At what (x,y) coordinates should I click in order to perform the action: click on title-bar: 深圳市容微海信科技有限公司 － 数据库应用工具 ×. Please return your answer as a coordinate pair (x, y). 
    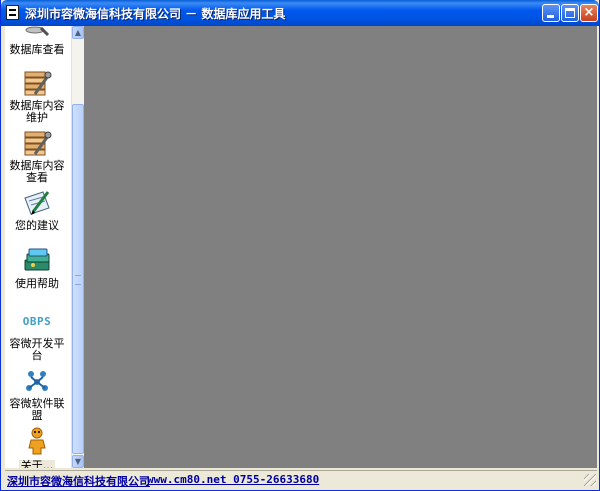
    Looking at the image, I should click on (300, 13).